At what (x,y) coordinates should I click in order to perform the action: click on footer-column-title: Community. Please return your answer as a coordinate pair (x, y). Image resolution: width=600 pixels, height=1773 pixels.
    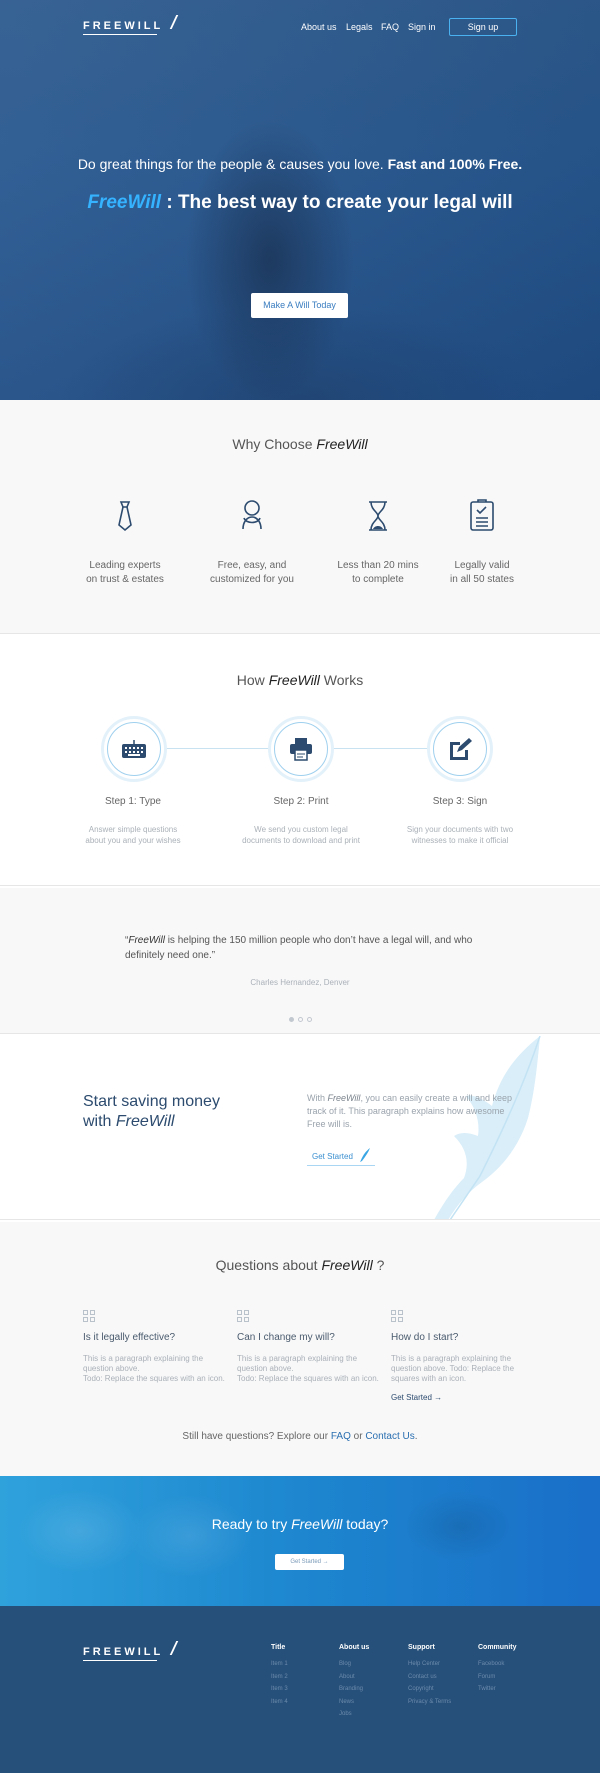
    Looking at the image, I should click on (497, 1647).